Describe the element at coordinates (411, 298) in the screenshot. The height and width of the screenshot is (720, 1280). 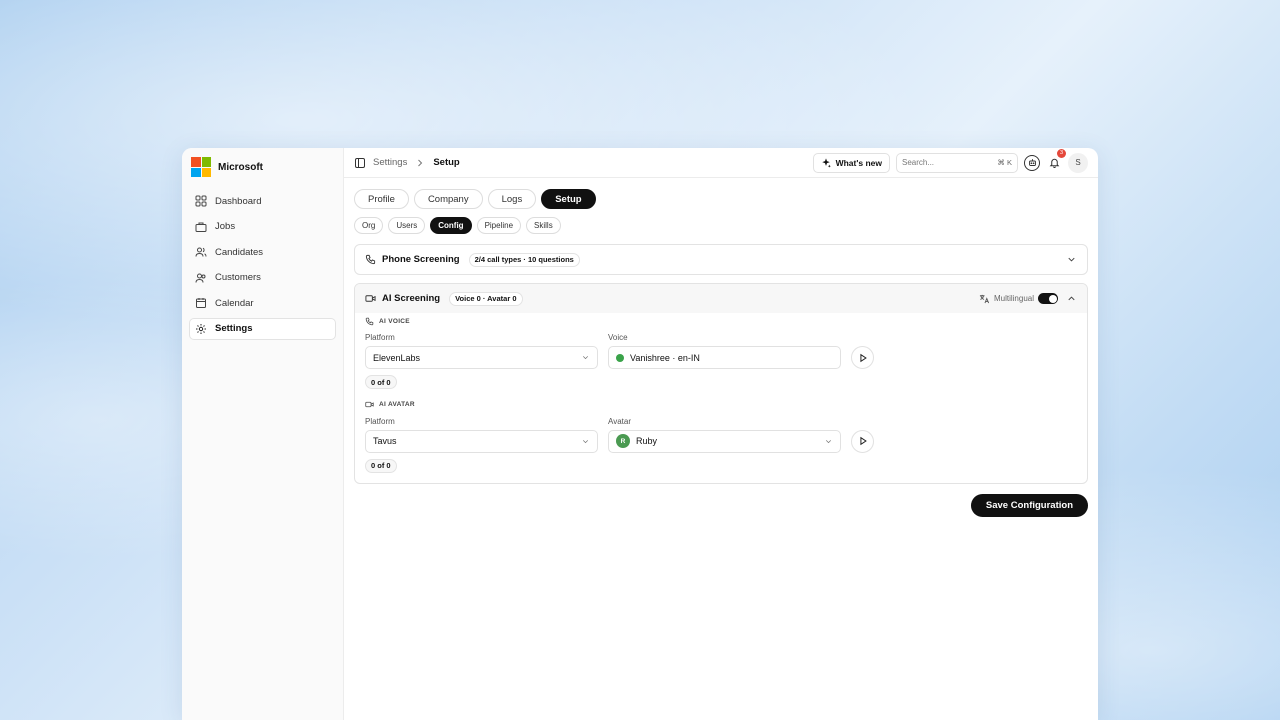
I see `ai-screening-title: AI Screening` at that location.